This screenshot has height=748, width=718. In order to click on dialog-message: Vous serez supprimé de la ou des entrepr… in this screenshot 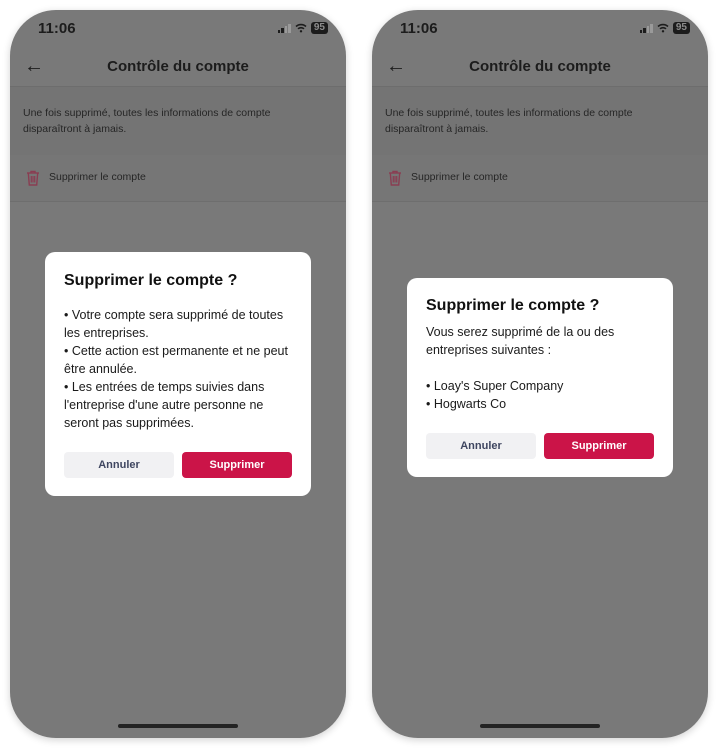, I will do `click(520, 341)`.